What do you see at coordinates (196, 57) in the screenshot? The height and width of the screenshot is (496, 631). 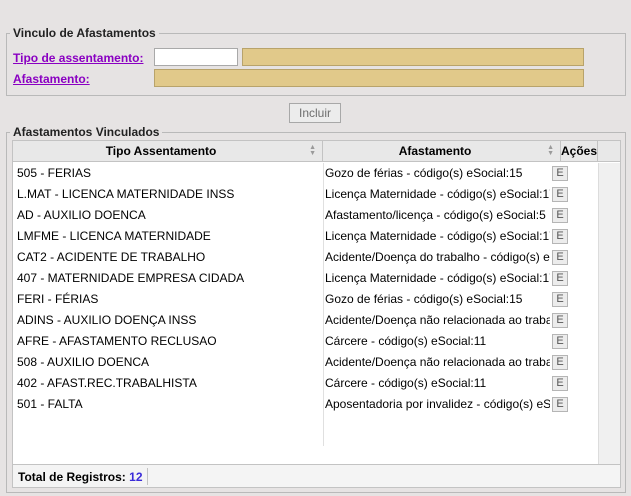 I see `tipo-assentamento-code-input` at bounding box center [196, 57].